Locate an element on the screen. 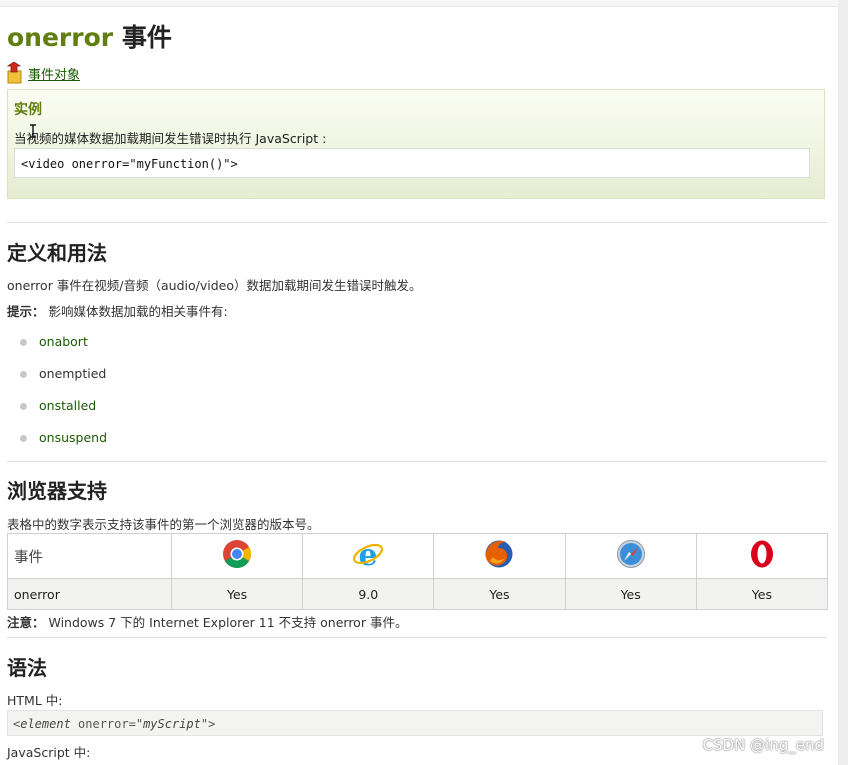 This screenshot has width=848, height=765. table-header-row: 事件 e is located at coordinates (418, 556).